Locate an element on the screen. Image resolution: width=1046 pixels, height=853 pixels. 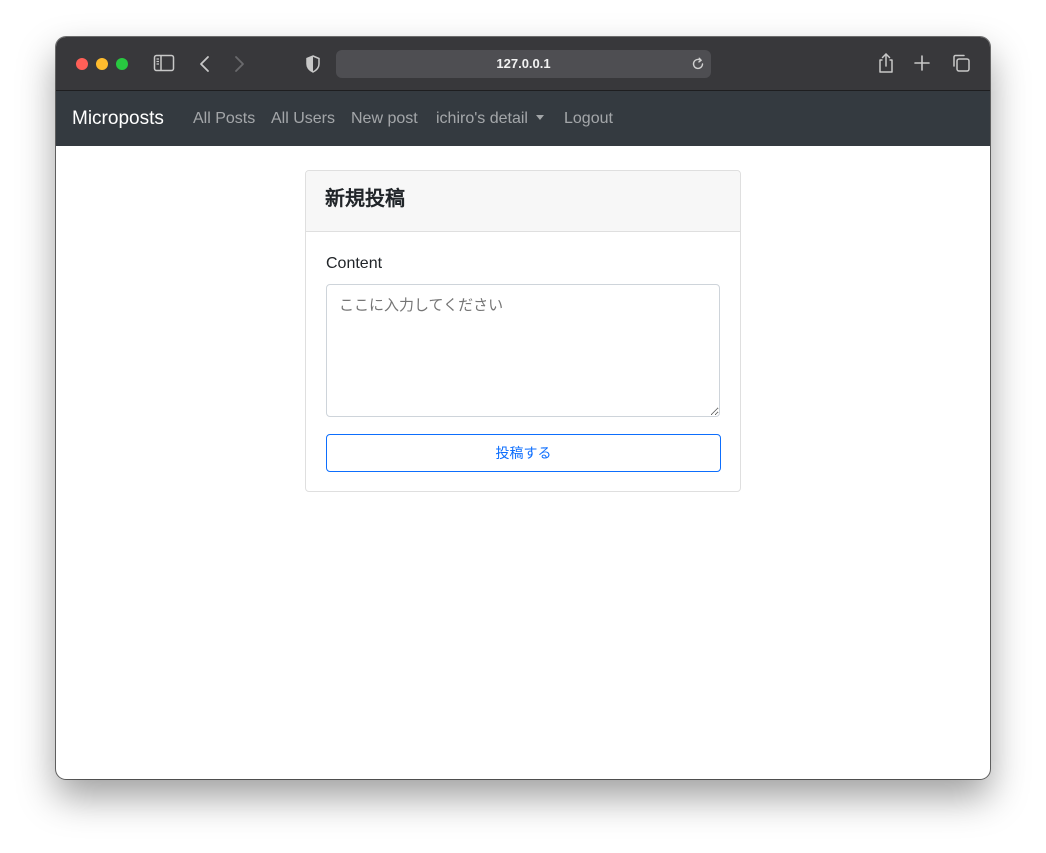
nav-link-logout: Logout is located at coordinates (588, 118).